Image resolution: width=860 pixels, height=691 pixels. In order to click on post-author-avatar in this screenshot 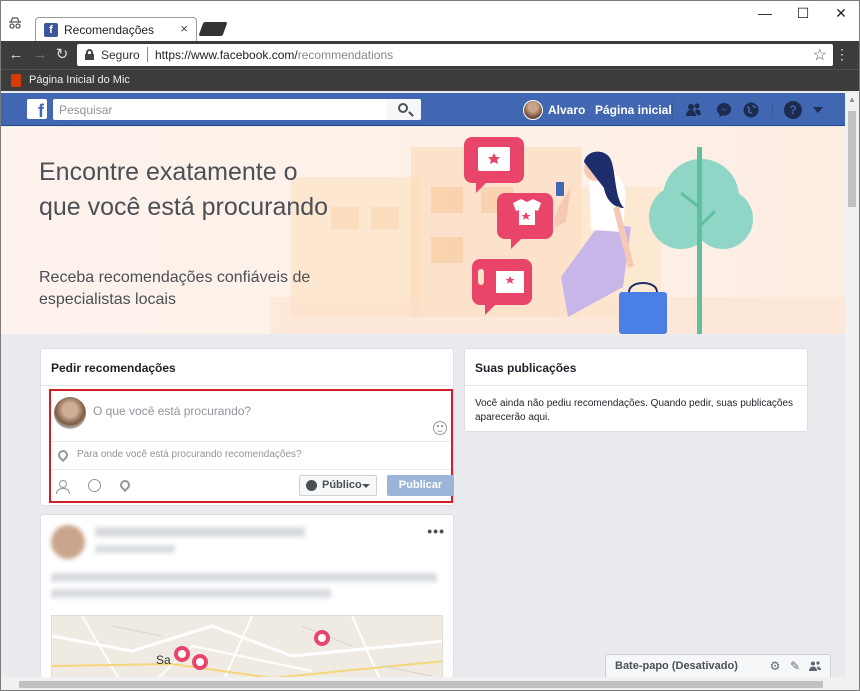, I will do `click(68, 542)`.